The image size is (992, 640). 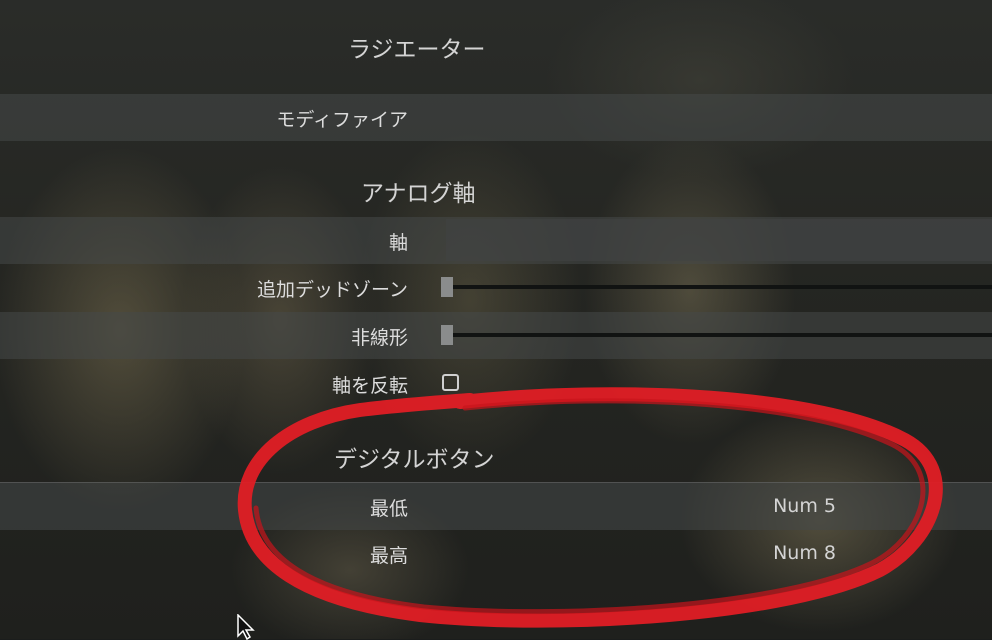 I want to click on section-title-radiator: ラジエーター, so click(x=417, y=50).